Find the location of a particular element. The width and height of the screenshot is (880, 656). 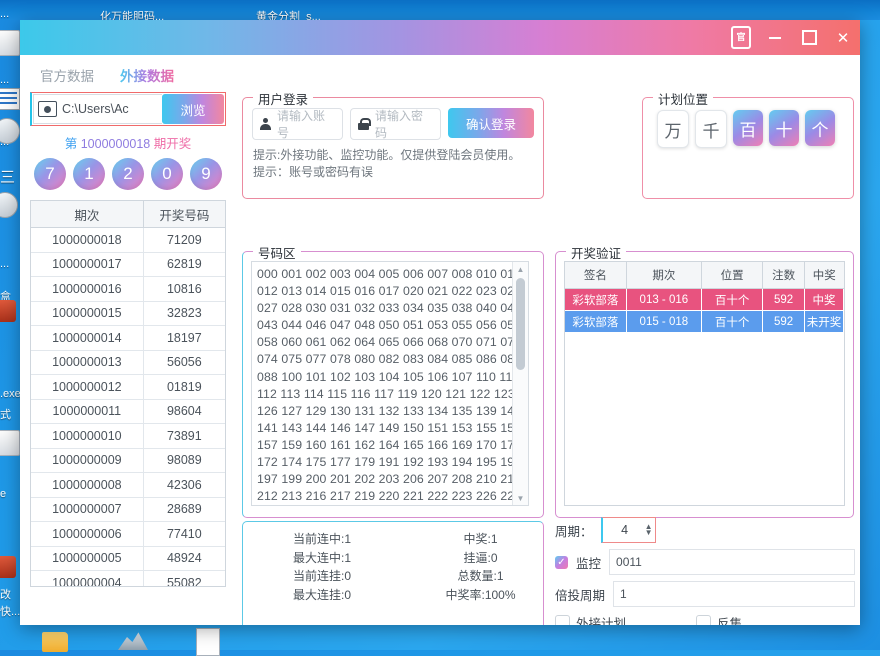

history-number-cell: 55082 is located at coordinates (184, 578).